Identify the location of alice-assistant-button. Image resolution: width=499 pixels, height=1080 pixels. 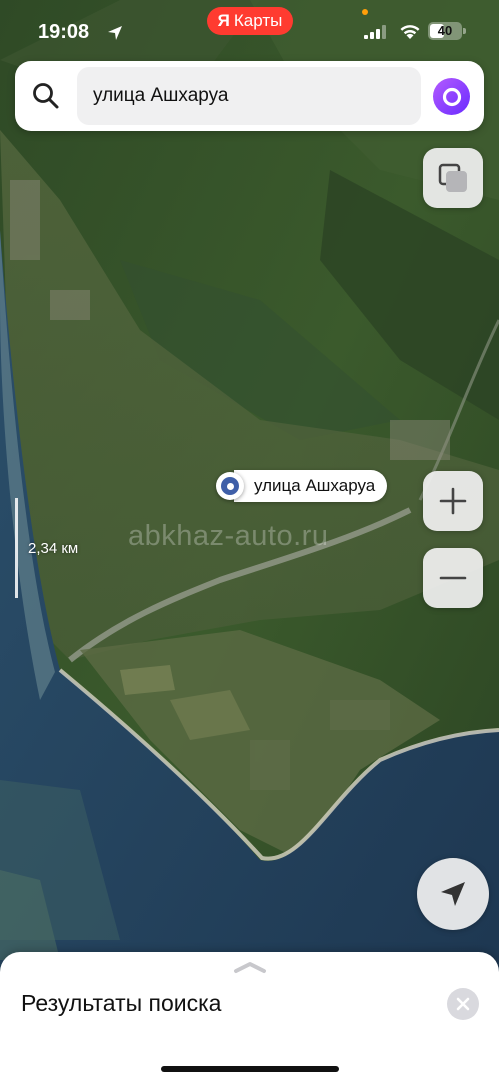
(451, 96).